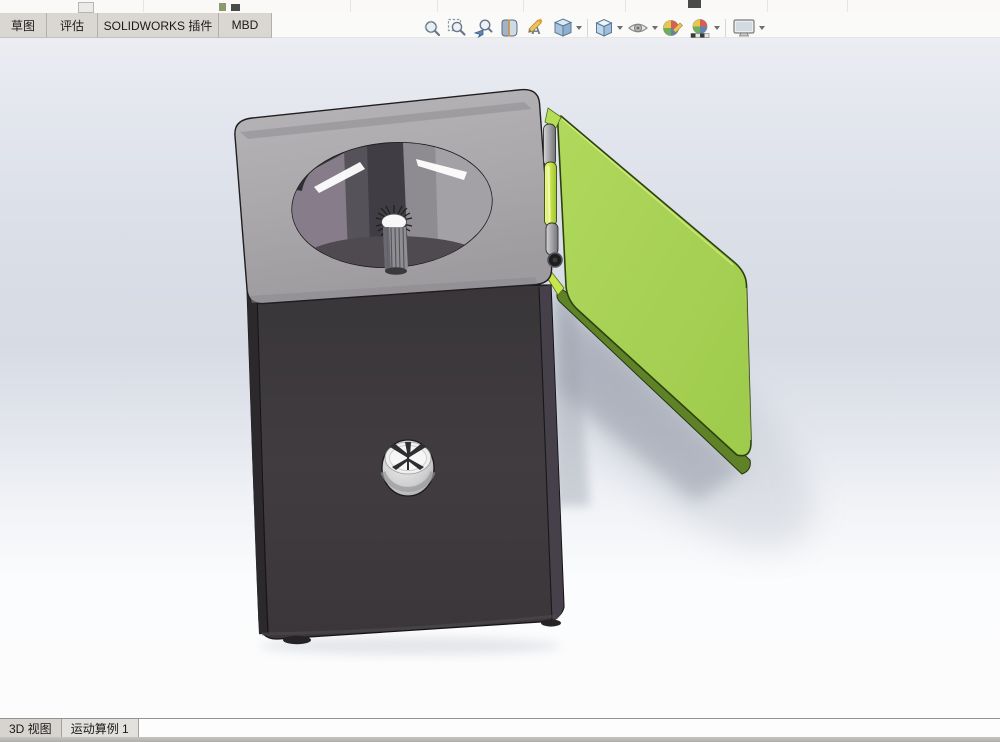 The width and height of the screenshot is (1000, 742). What do you see at coordinates (700, 28) in the screenshot?
I see `apply-scene-icon` at bounding box center [700, 28].